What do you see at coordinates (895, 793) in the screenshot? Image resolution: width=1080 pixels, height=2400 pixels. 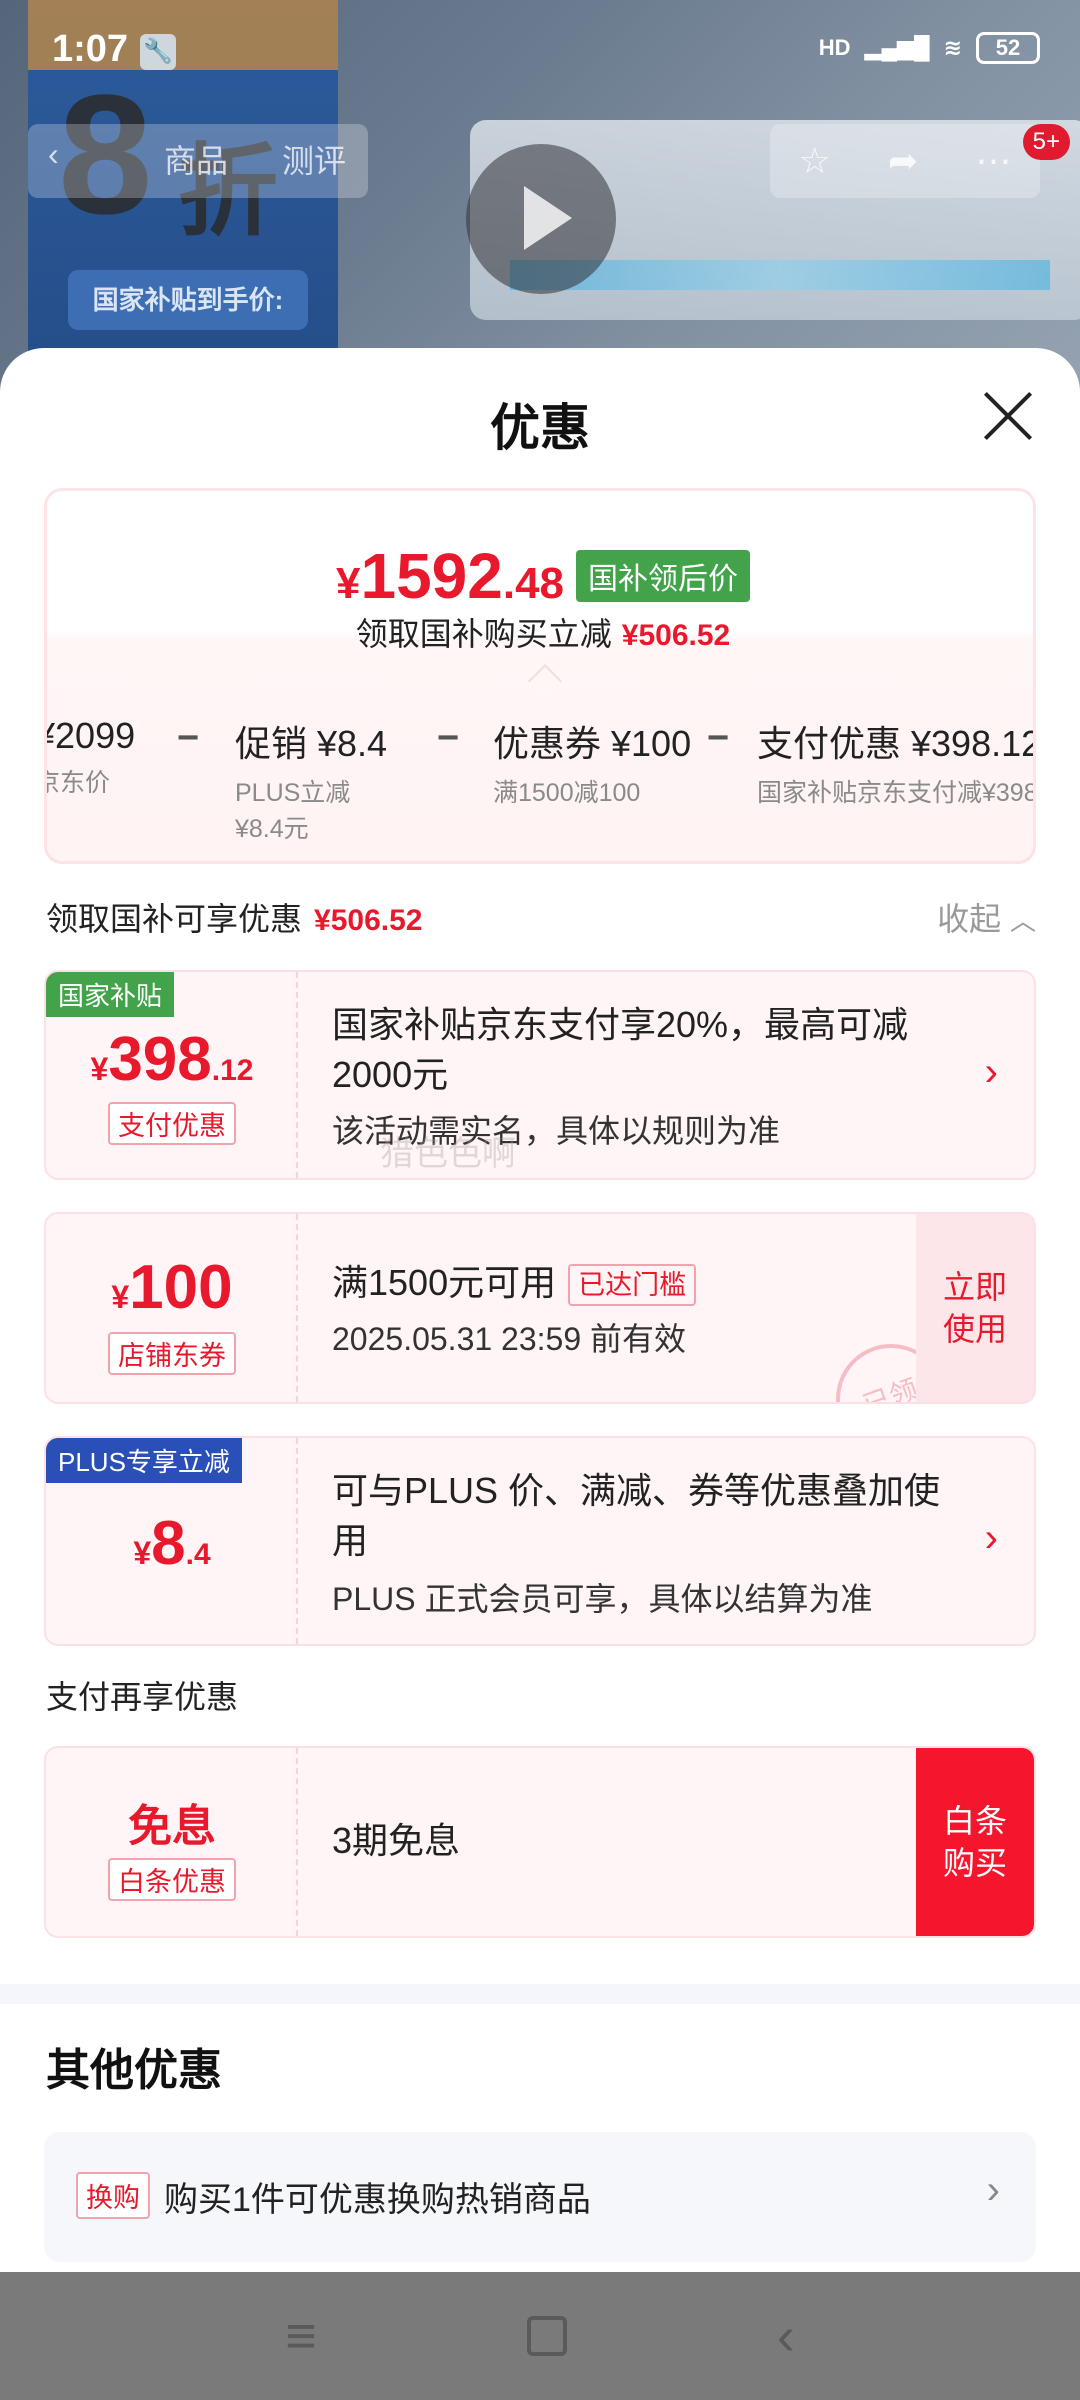 I see `breakdown-sub: 国家补贴京东支付减¥398.12` at bounding box center [895, 793].